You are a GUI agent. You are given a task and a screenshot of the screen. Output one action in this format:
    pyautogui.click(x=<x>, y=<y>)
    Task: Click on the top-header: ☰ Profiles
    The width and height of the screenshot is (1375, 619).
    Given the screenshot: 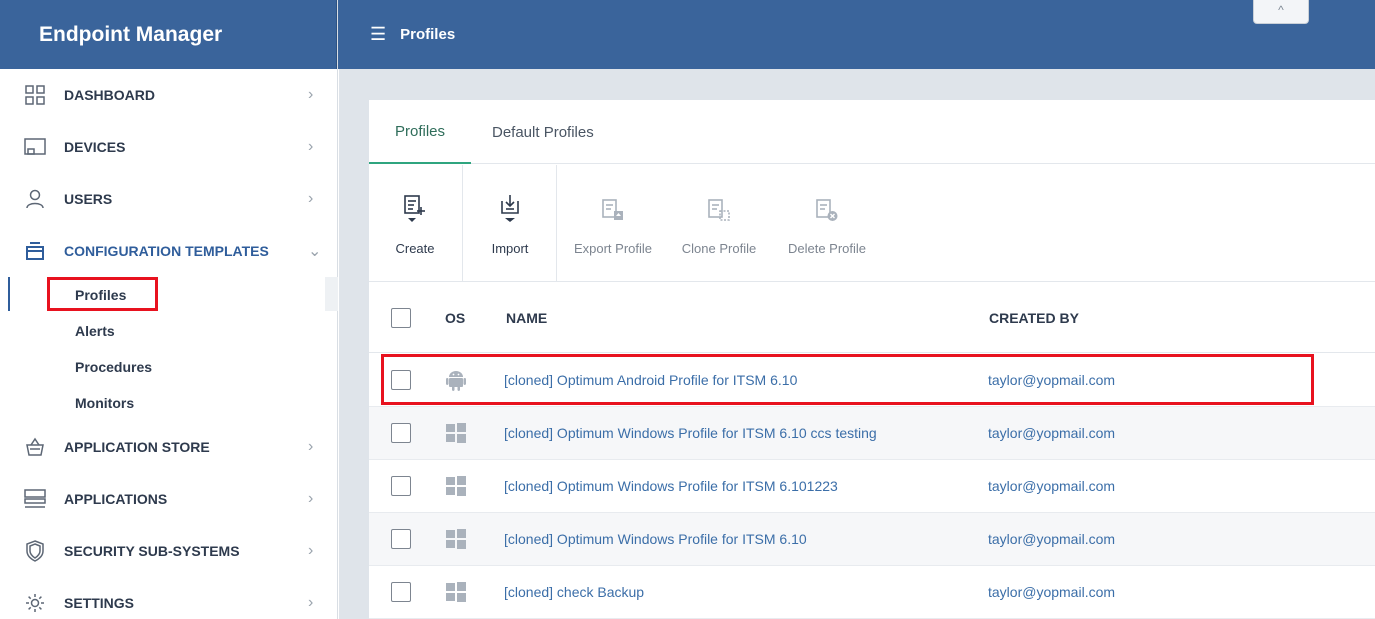 What is the action you would take?
    pyautogui.click(x=856, y=34)
    